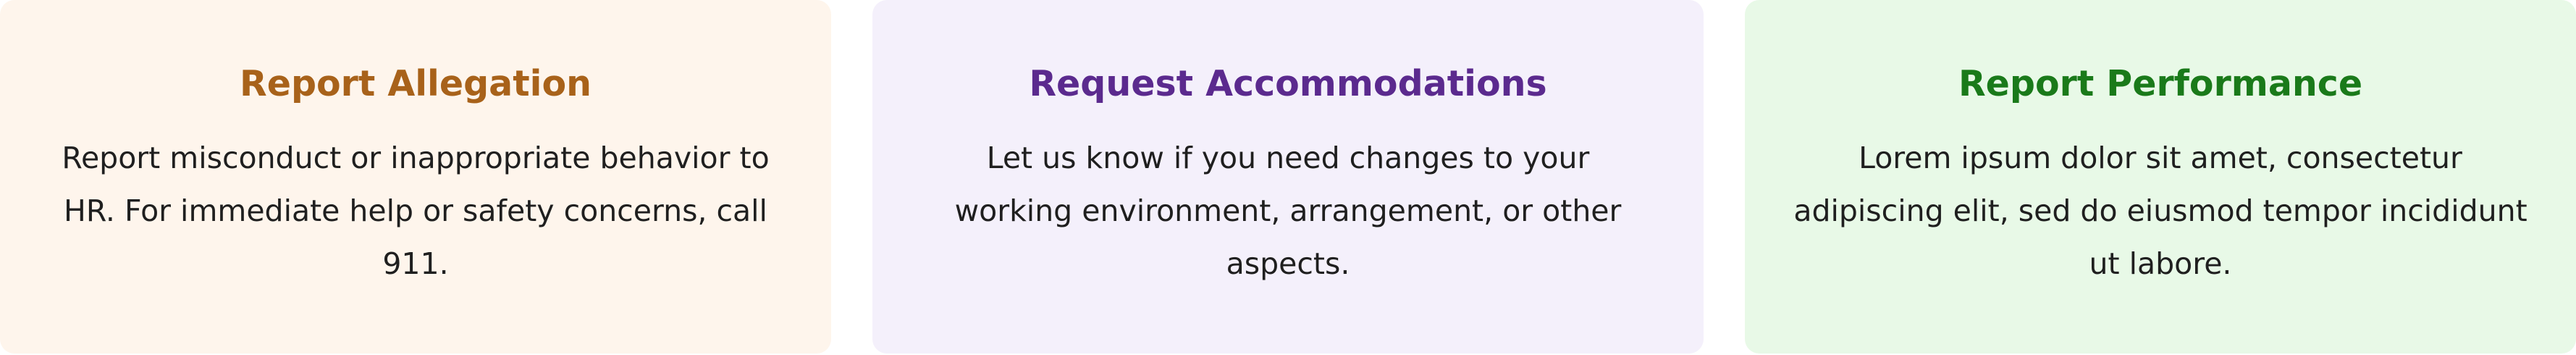  I want to click on card-title: Report Performance, so click(2160, 84).